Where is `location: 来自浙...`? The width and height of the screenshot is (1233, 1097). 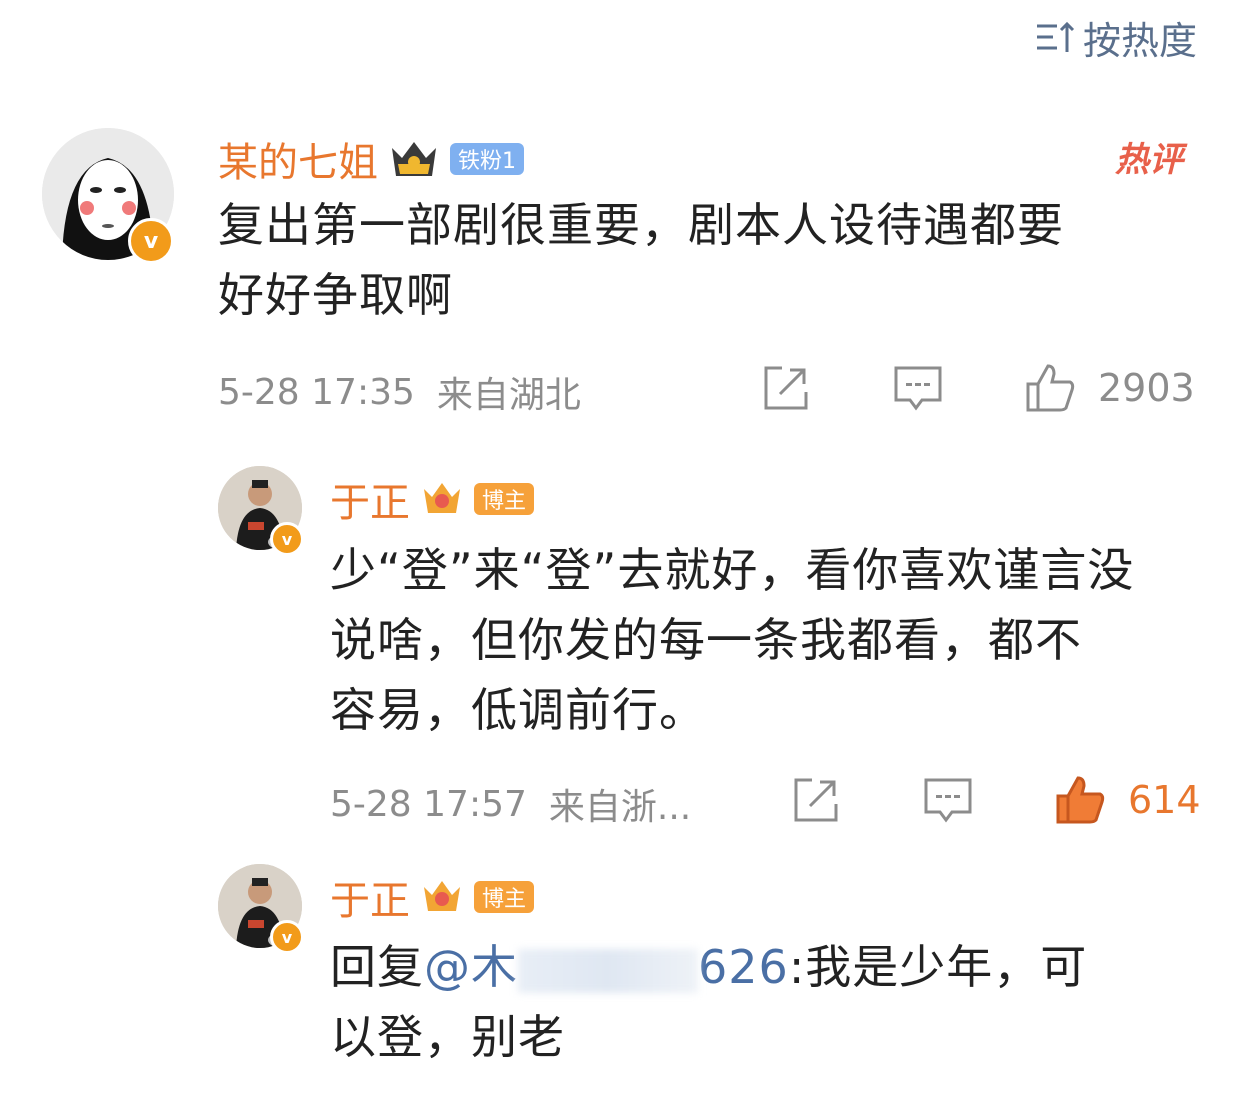
location: 来自浙... is located at coordinates (620, 807).